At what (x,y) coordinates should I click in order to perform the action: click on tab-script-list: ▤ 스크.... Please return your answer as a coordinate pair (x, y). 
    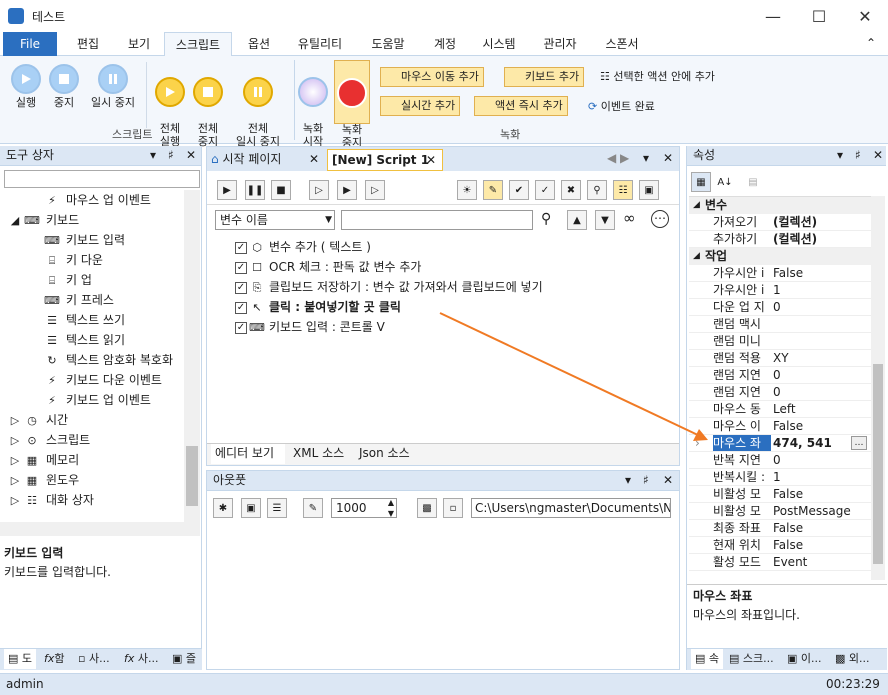
    Looking at the image, I should click on (753, 659).